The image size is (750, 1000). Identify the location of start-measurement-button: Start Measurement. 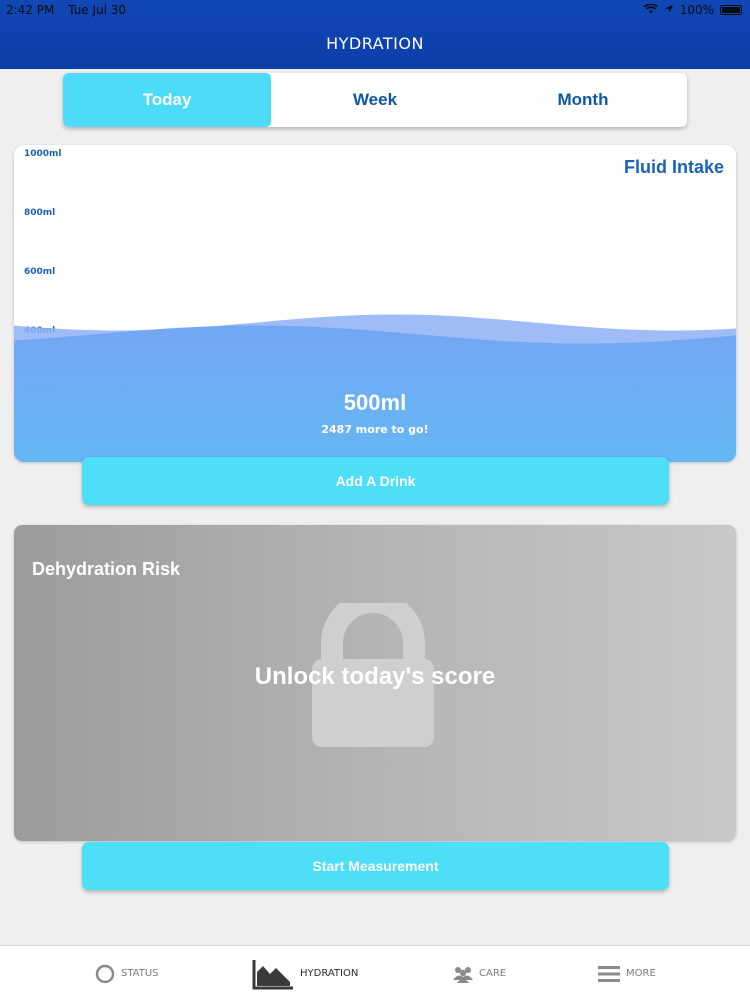
(375, 866).